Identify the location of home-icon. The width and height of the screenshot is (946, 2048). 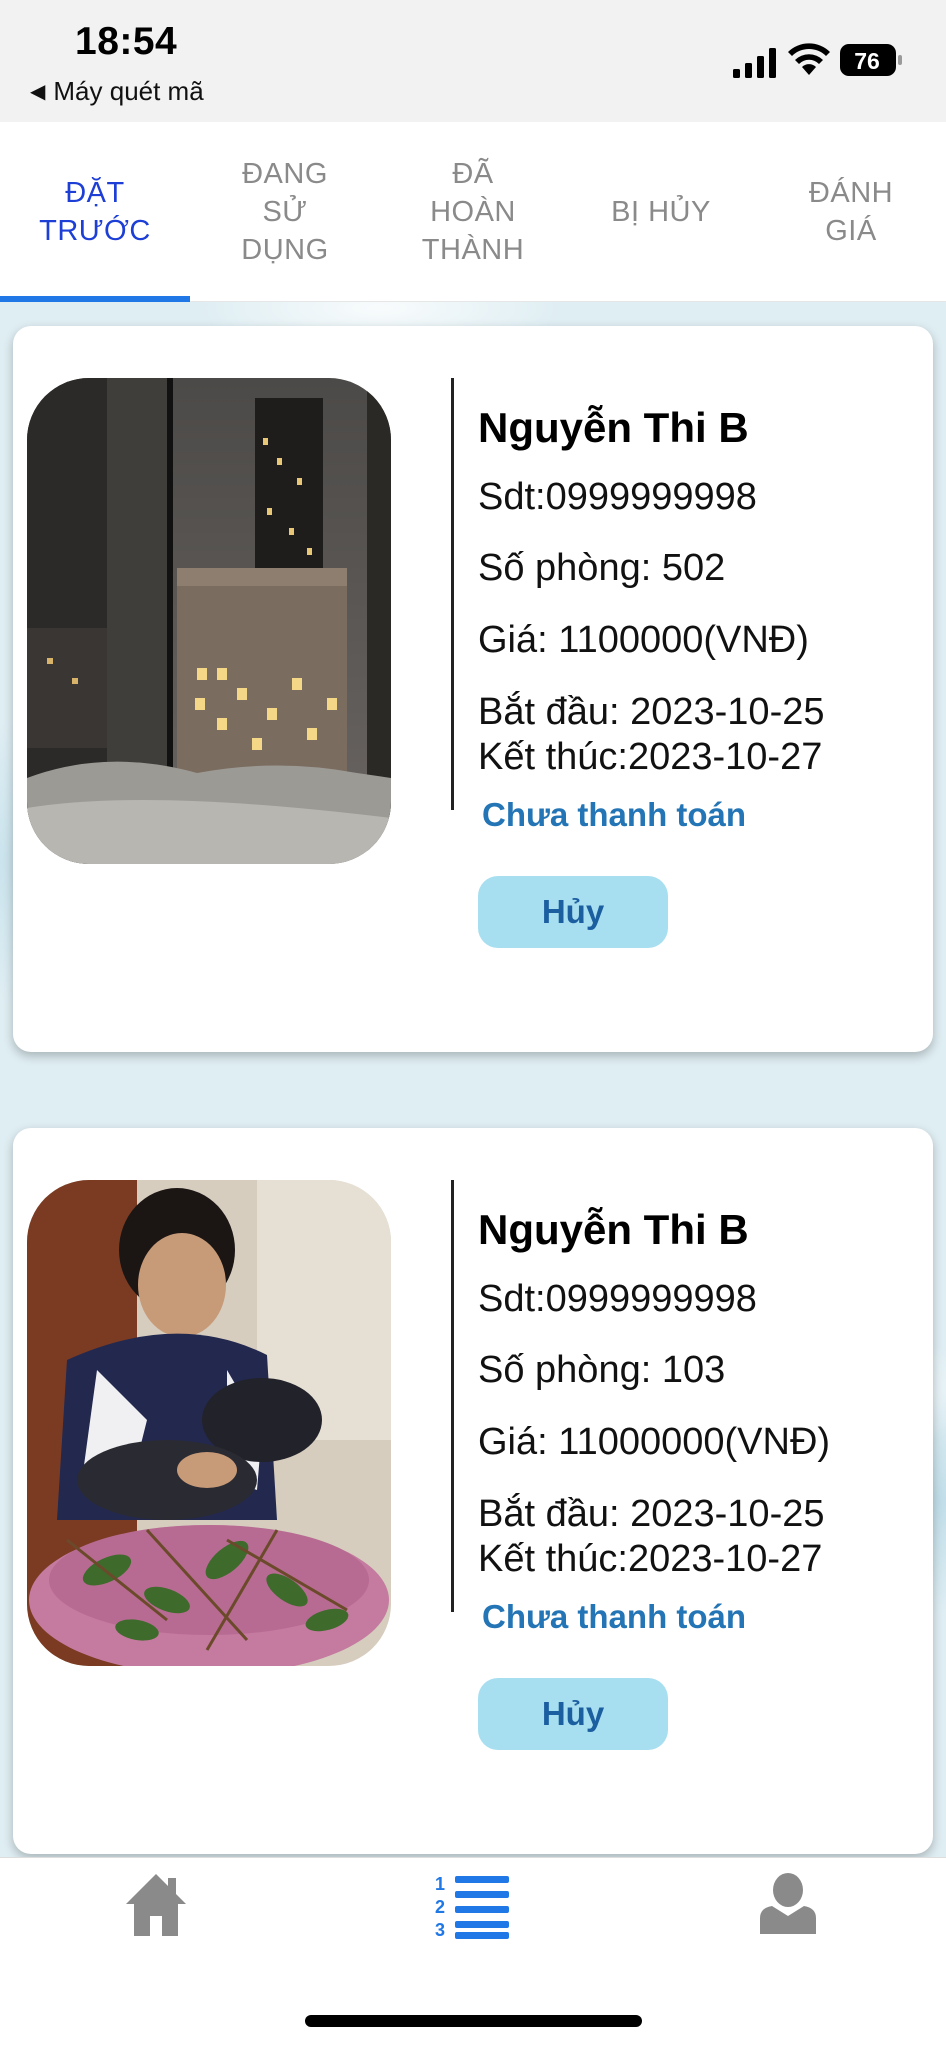
(156, 1905).